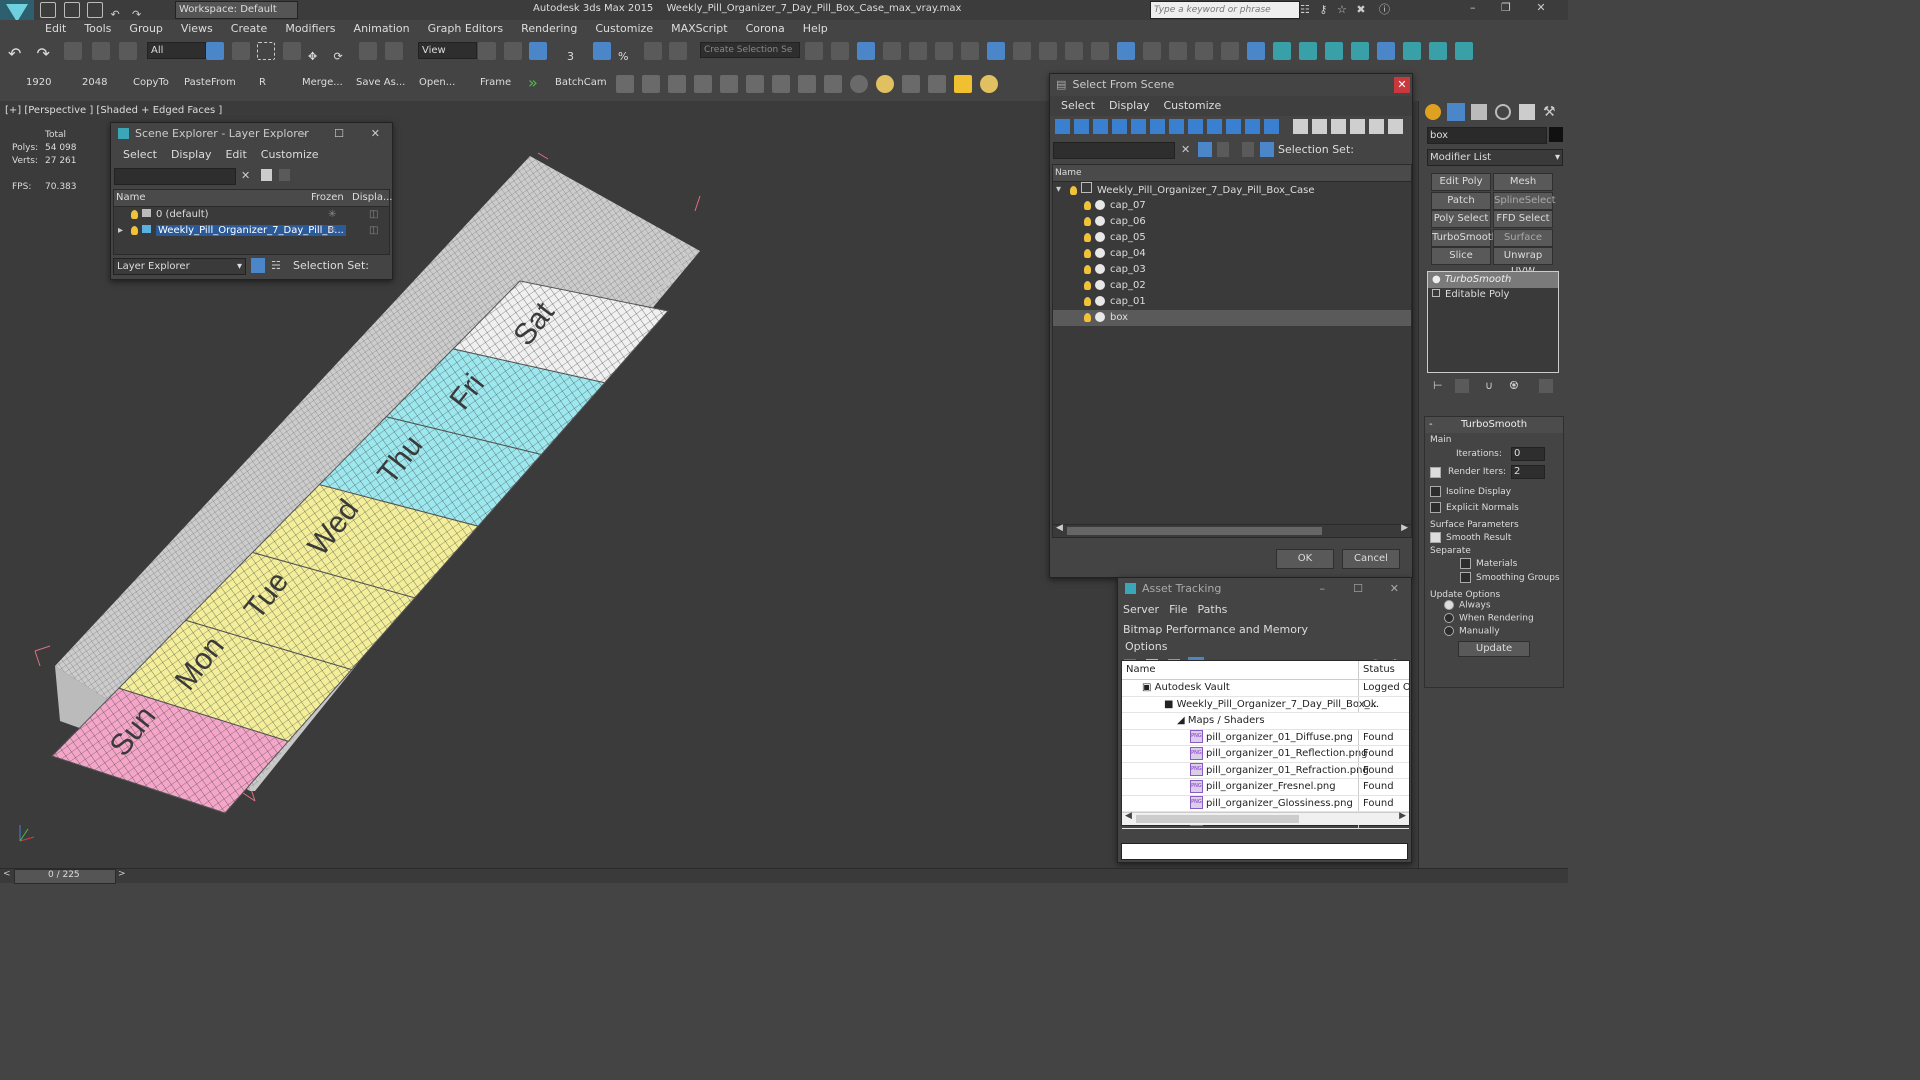 The image size is (1920, 1080). I want to click on unlink-icon, so click(100, 51).